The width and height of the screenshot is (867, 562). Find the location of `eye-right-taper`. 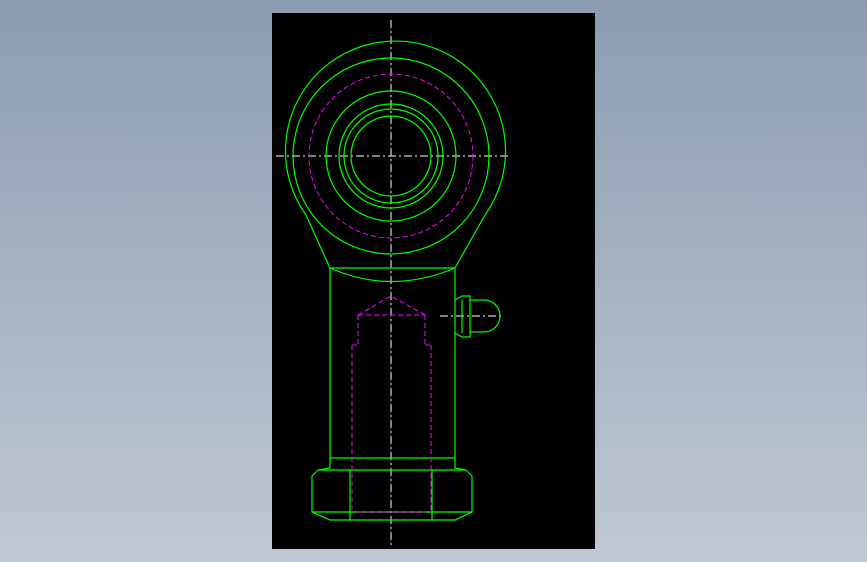

eye-right-taper is located at coordinates (470, 241).